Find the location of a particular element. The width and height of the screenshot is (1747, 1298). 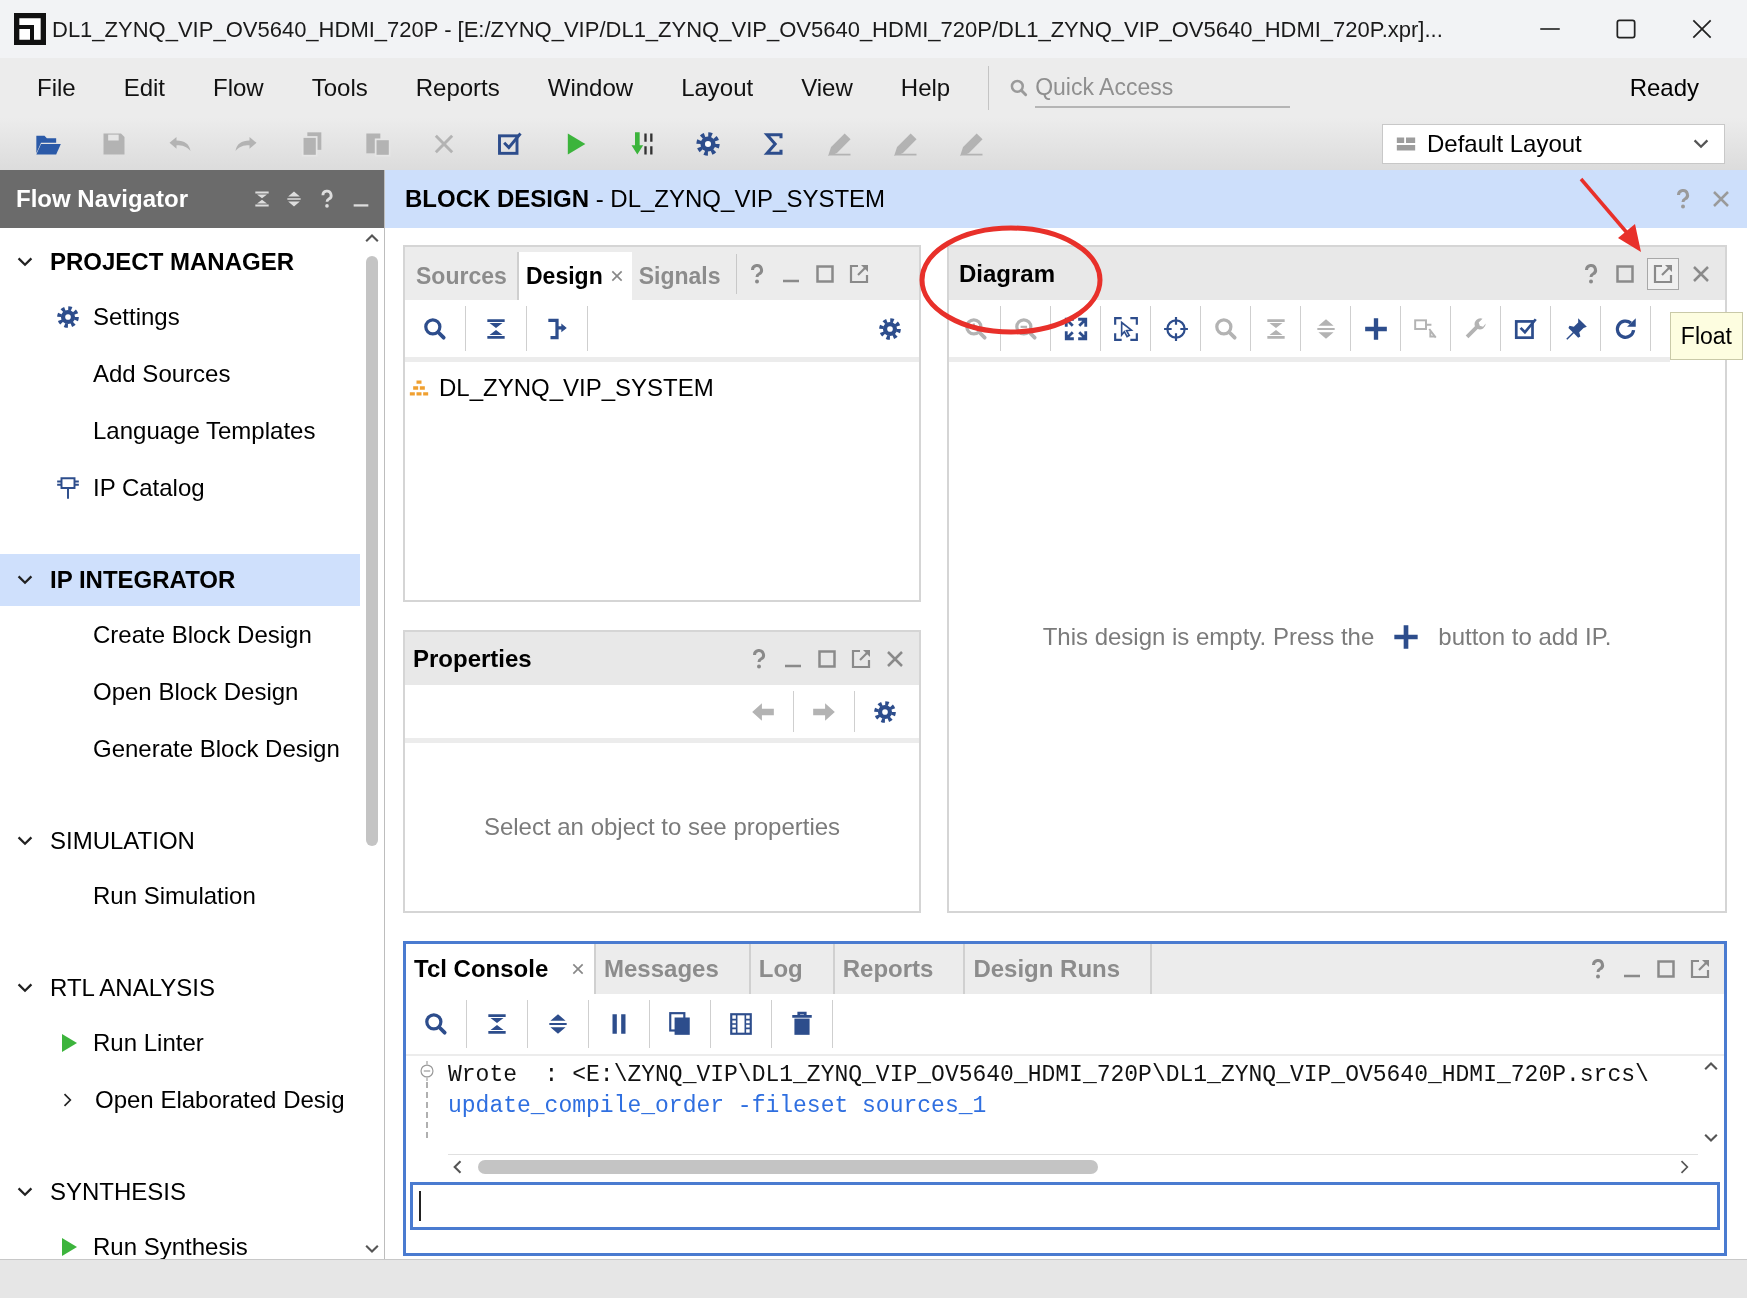

tab: Tcl Console is located at coordinates (501, 969).